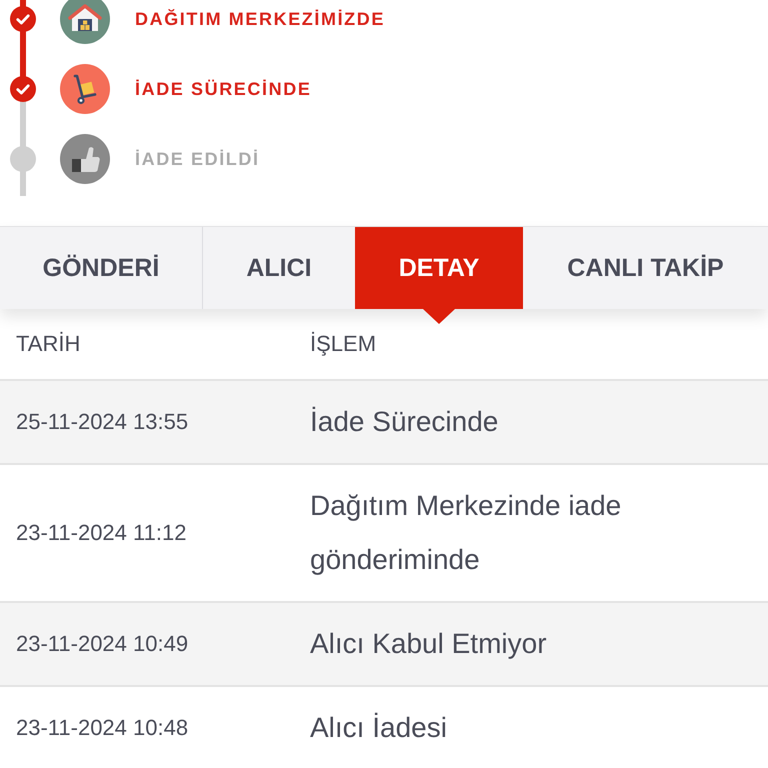 This screenshot has width=768, height=768. What do you see at coordinates (439, 316) in the screenshot?
I see `tab-pointer-icon` at bounding box center [439, 316].